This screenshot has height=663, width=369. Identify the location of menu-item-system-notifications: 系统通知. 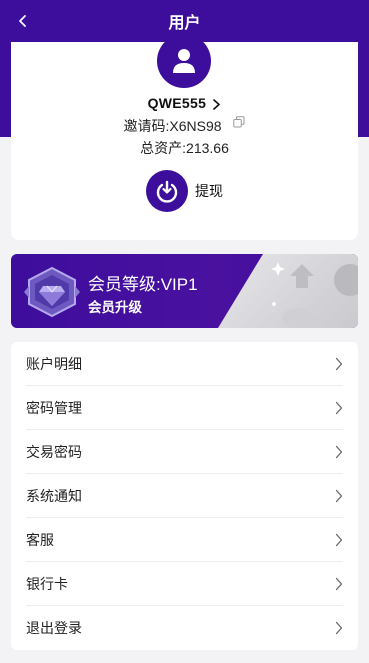
(184, 496).